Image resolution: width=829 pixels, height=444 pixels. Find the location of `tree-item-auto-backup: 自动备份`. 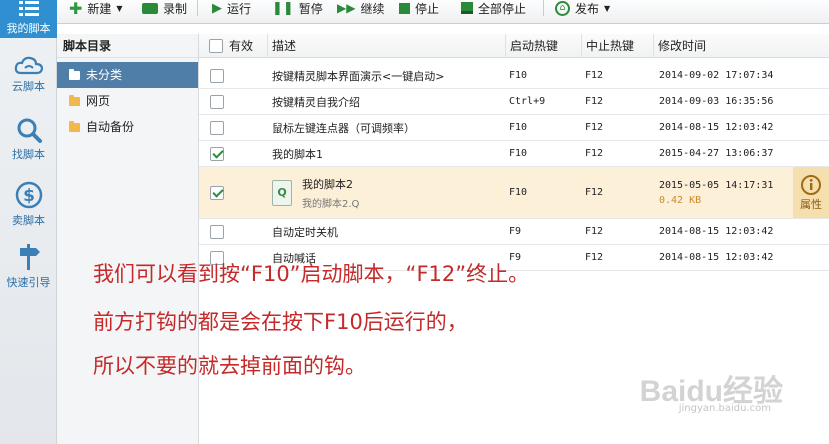

tree-item-auto-backup: 自动备份 is located at coordinates (127, 127).